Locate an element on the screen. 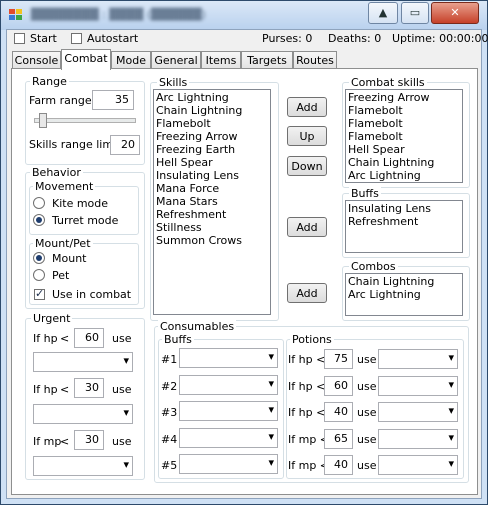 Image resolution: width=488 pixels, height=505 pixels. potion-row3-combo is located at coordinates (418, 412).